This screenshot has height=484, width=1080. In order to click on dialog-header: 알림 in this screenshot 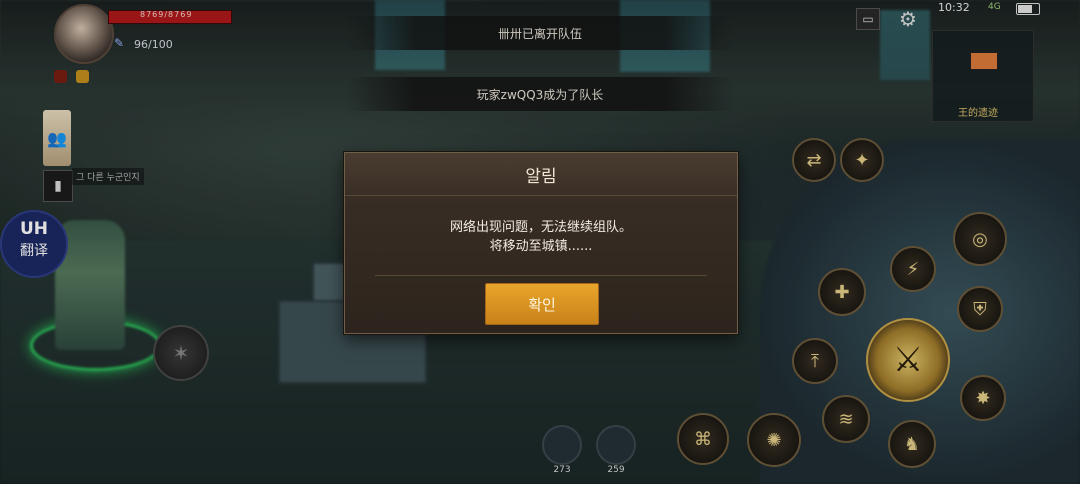, I will do `click(541, 174)`.